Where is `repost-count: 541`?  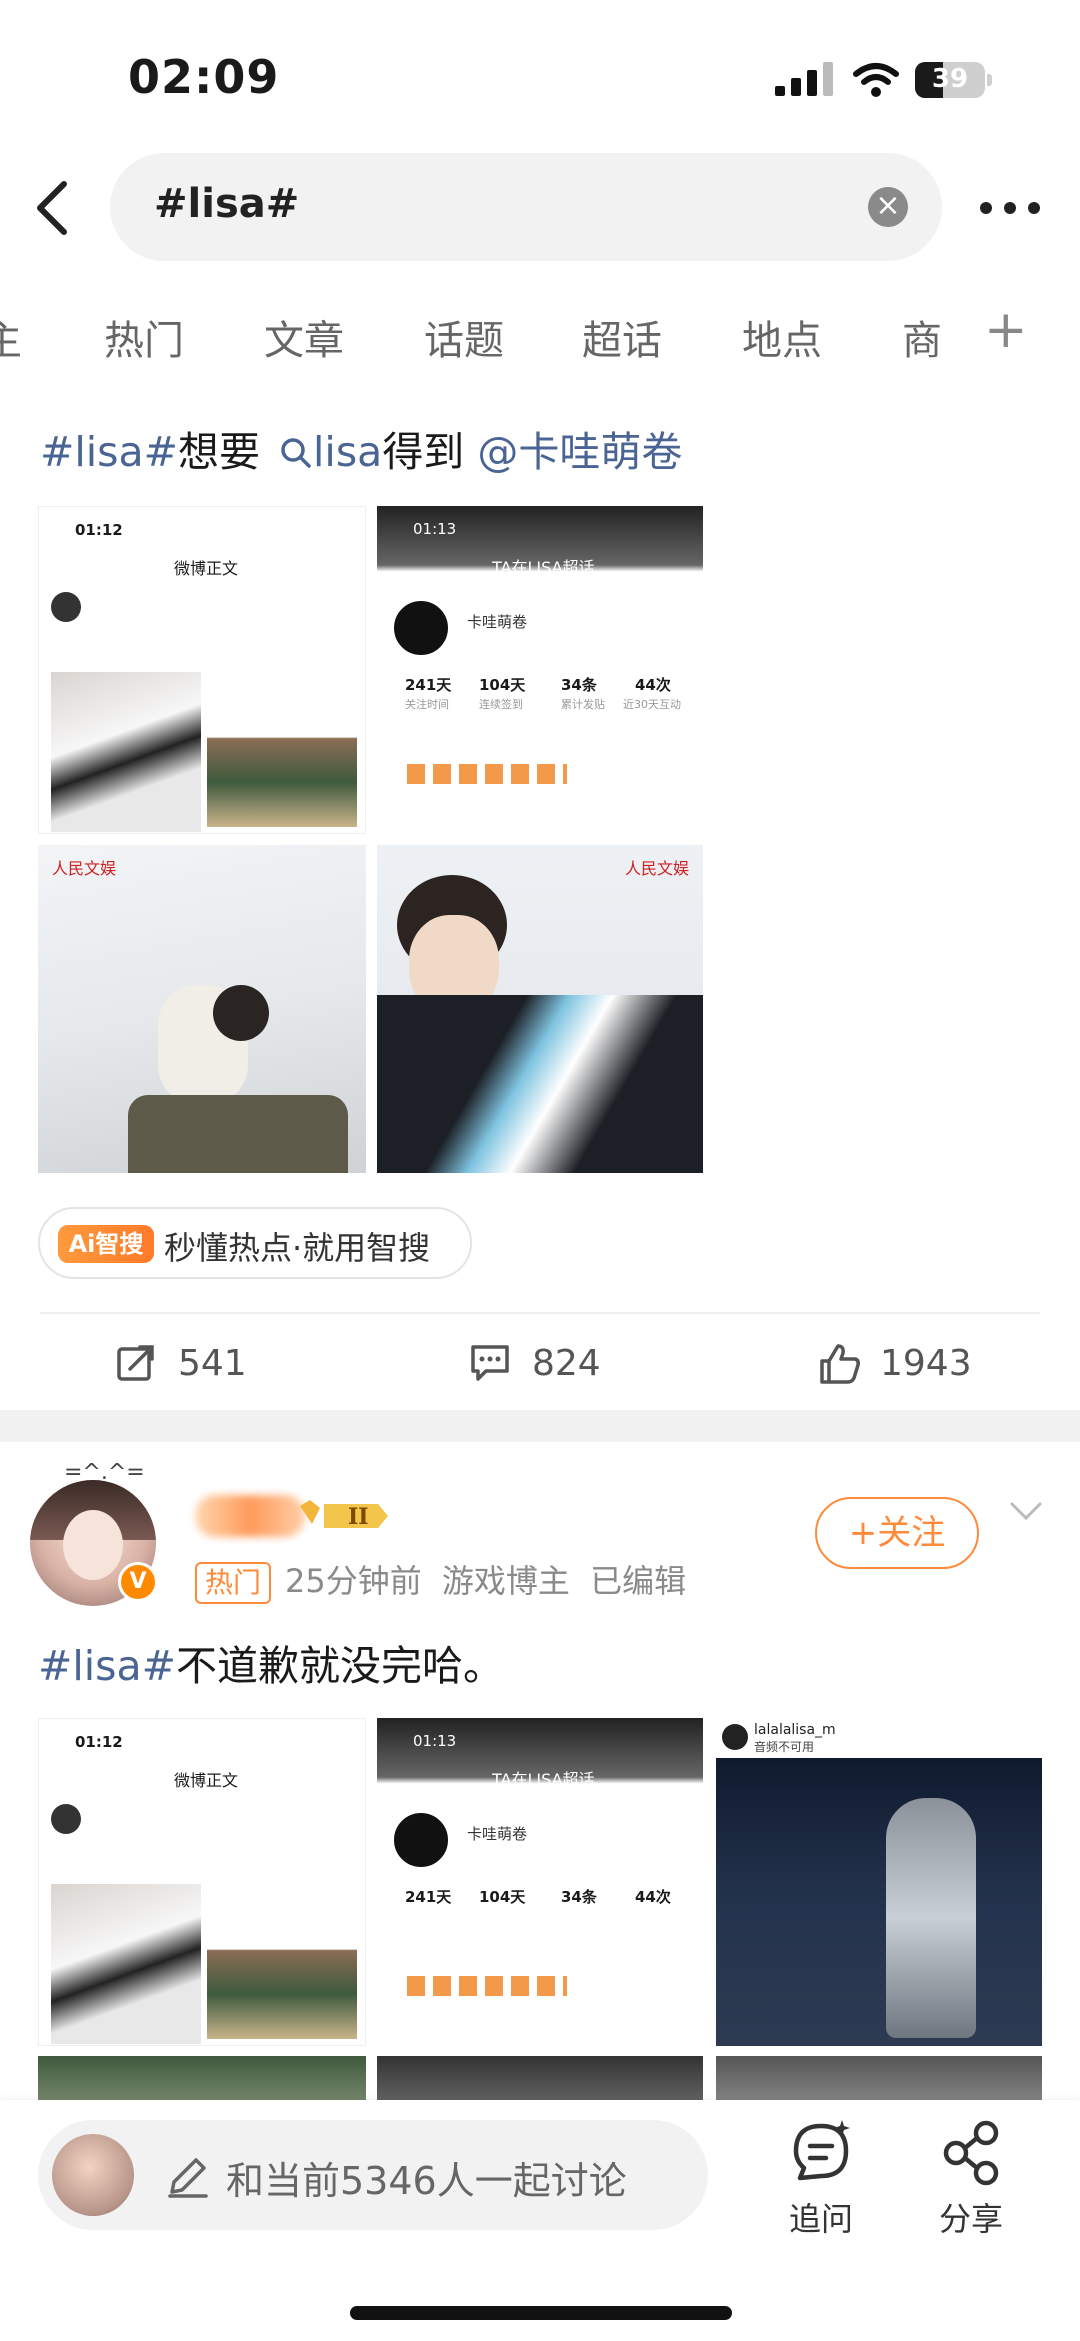
repost-count: 541 is located at coordinates (212, 1363).